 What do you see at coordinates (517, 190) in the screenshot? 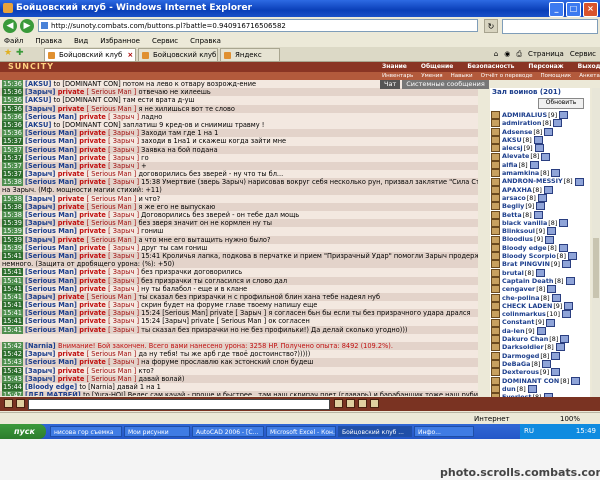
I see `player-name: АРАХНА` at bounding box center [517, 190].